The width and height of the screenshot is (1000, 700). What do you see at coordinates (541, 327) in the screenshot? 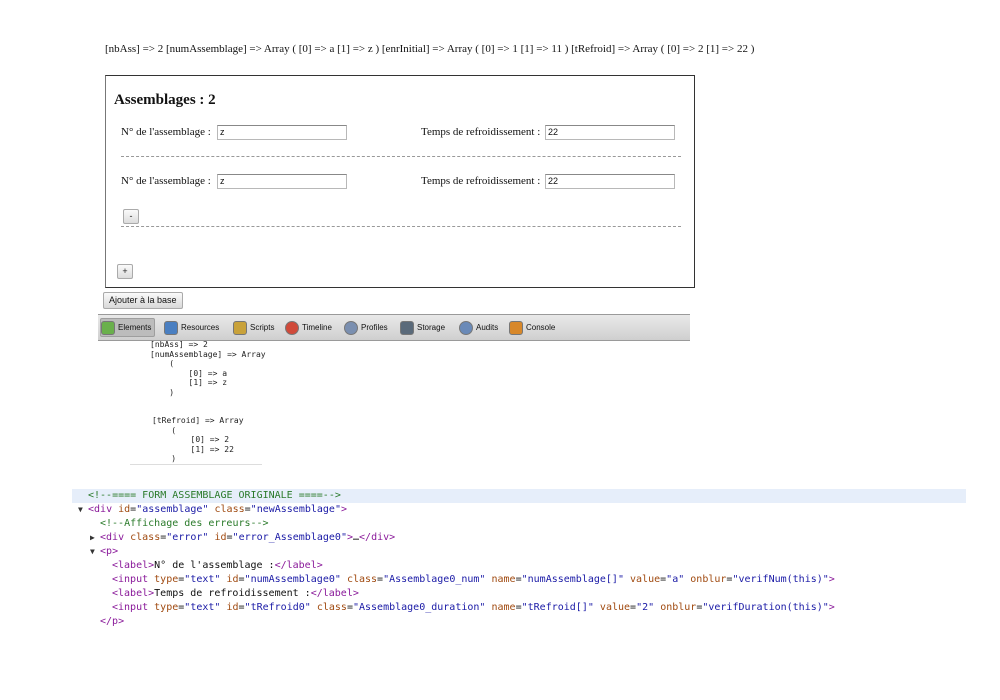
I see `tab-label: Console` at bounding box center [541, 327].